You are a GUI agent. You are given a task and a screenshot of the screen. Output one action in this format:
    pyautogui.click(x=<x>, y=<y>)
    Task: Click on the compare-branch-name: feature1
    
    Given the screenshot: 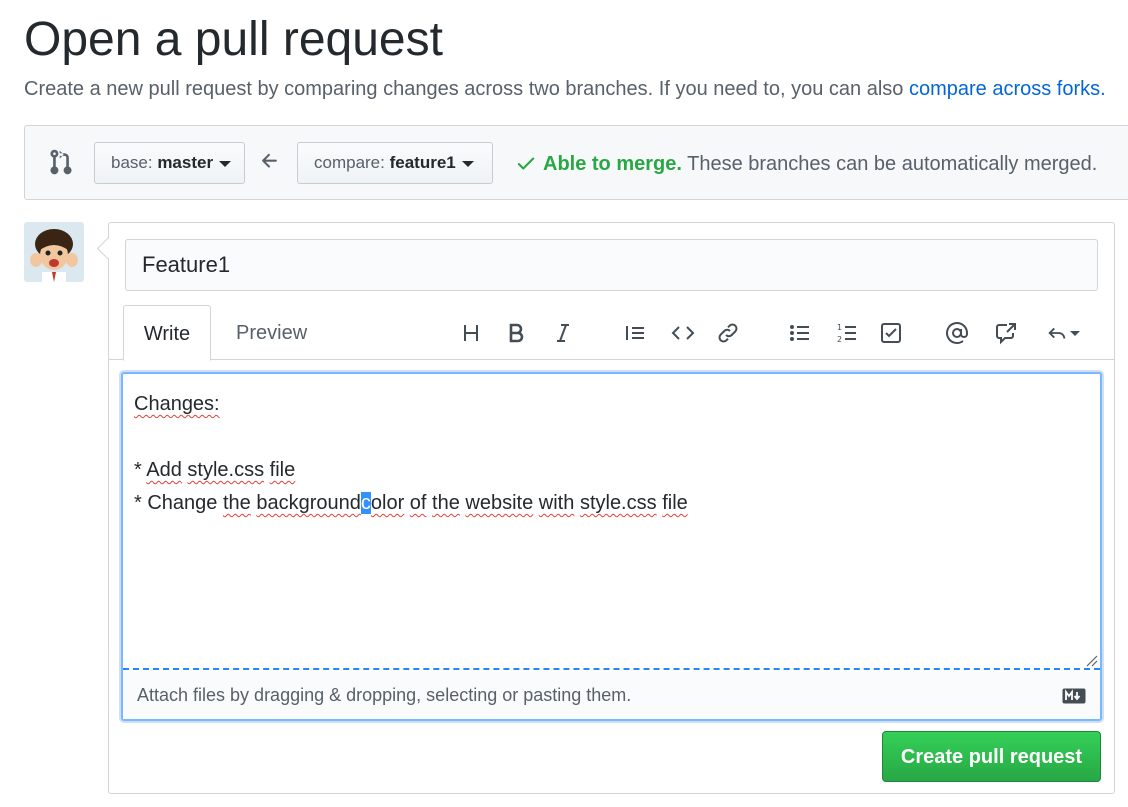 What is the action you would take?
    pyautogui.click(x=422, y=162)
    